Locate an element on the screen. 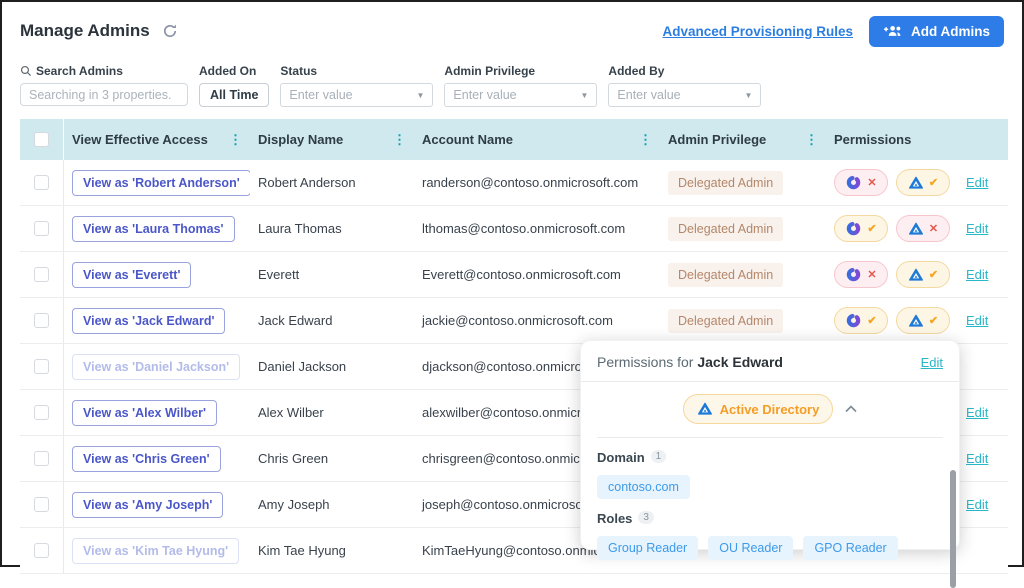 Image resolution: width=1024 pixels, height=588 pixels. active-directory-icon is located at coordinates (705, 409).